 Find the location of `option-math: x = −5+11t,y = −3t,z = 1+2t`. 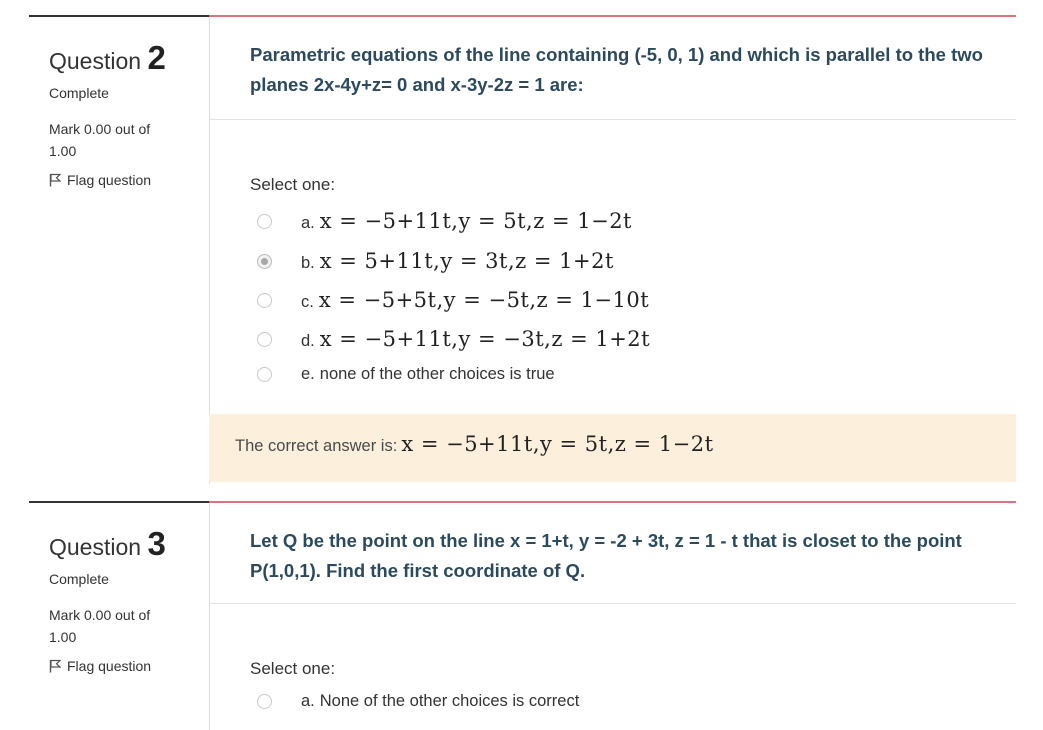

option-math: x = −5+11t,y = −3t,z = 1+2t is located at coordinates (485, 339).